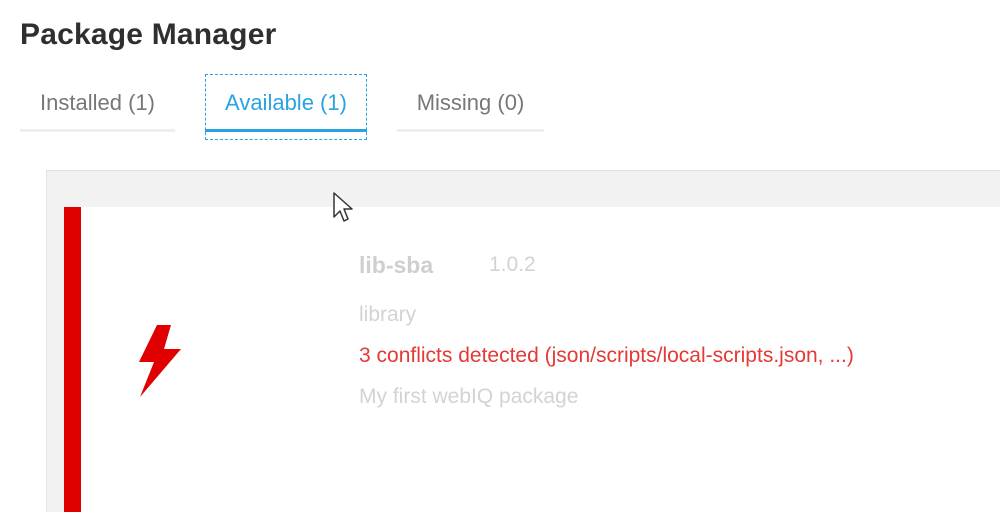  What do you see at coordinates (286, 102) in the screenshot?
I see `tab-available-label: Available (1)` at bounding box center [286, 102].